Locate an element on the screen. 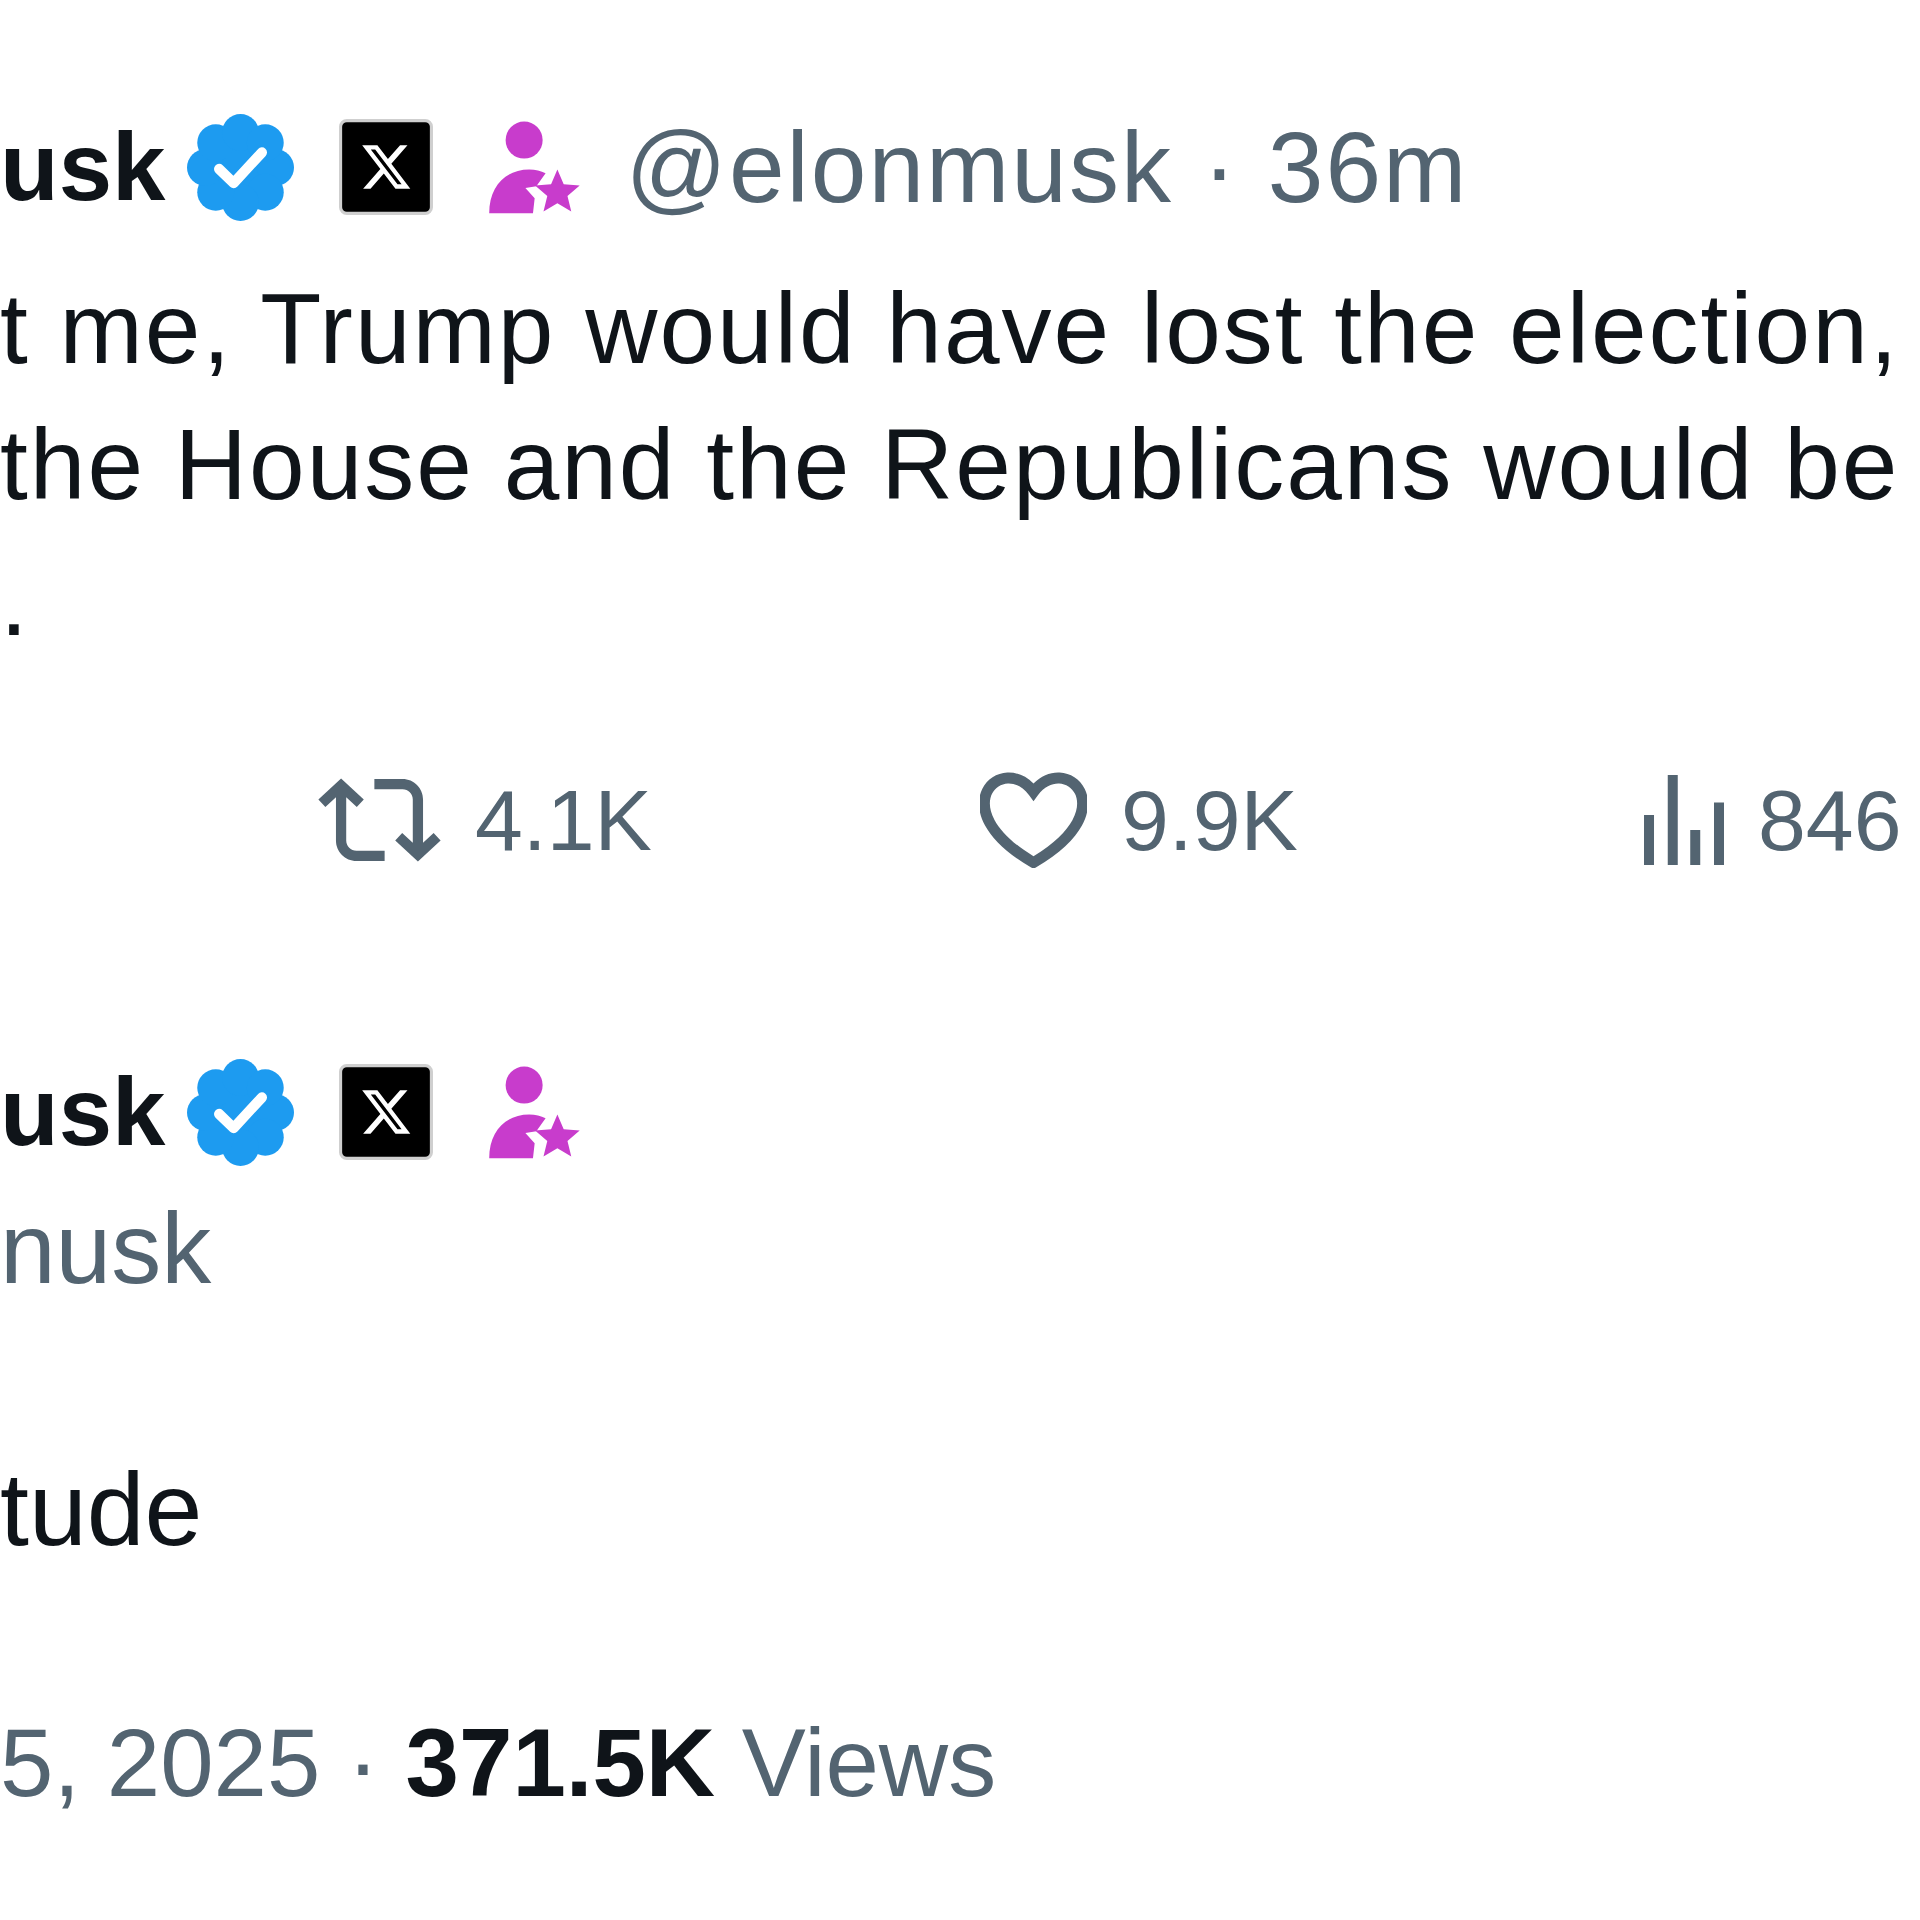 This screenshot has width=1920, height=1920. bar-chart-icon is located at coordinates (1684, 820).